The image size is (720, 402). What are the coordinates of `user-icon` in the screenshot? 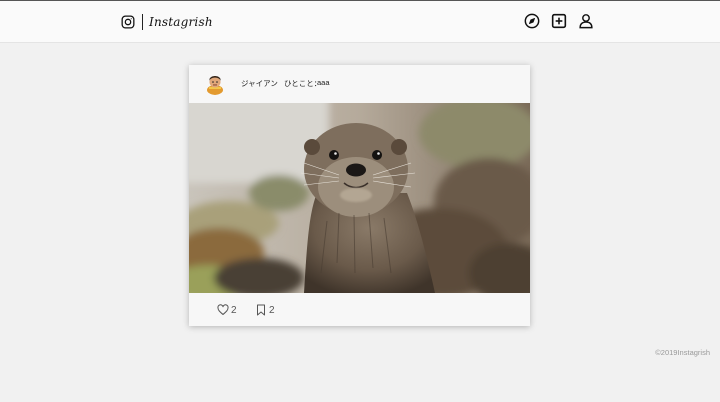 It's located at (586, 21).